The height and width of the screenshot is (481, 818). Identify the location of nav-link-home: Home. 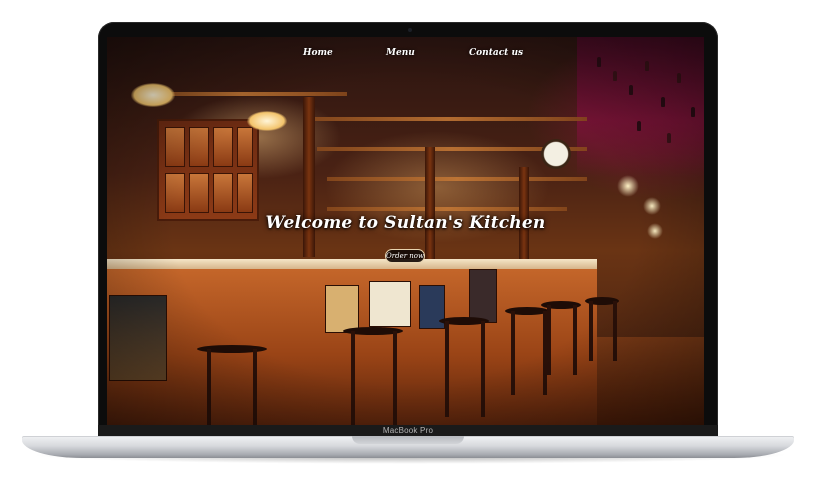
(318, 53).